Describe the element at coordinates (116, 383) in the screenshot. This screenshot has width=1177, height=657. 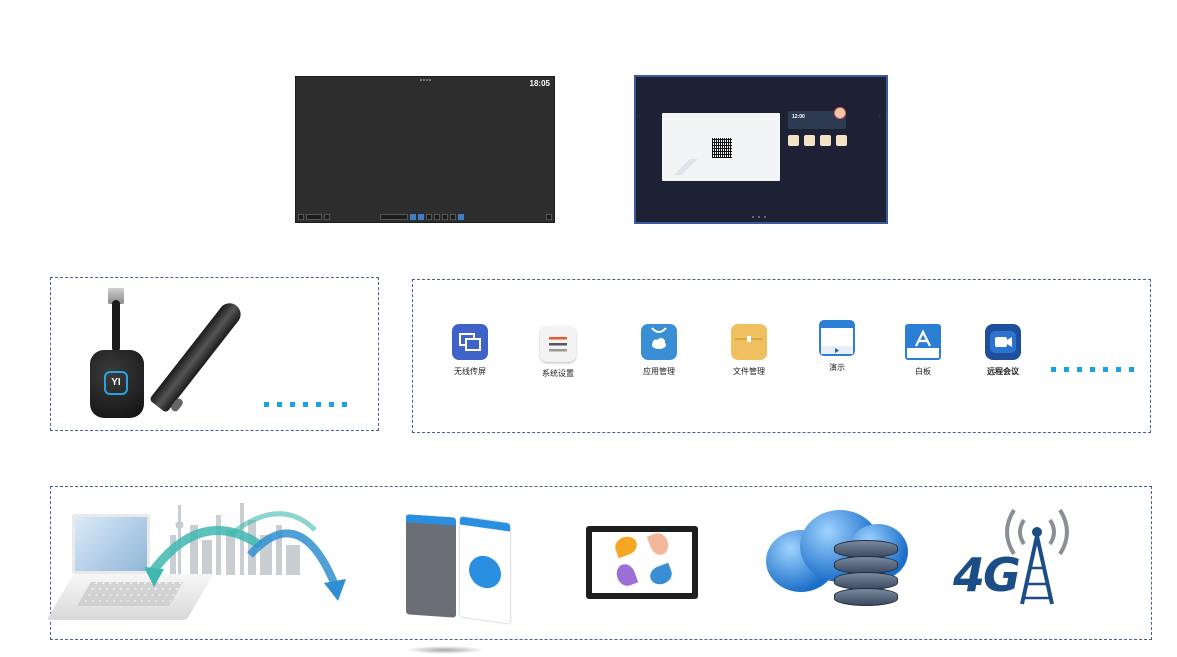
I see `dongle-logo: YI` at that location.